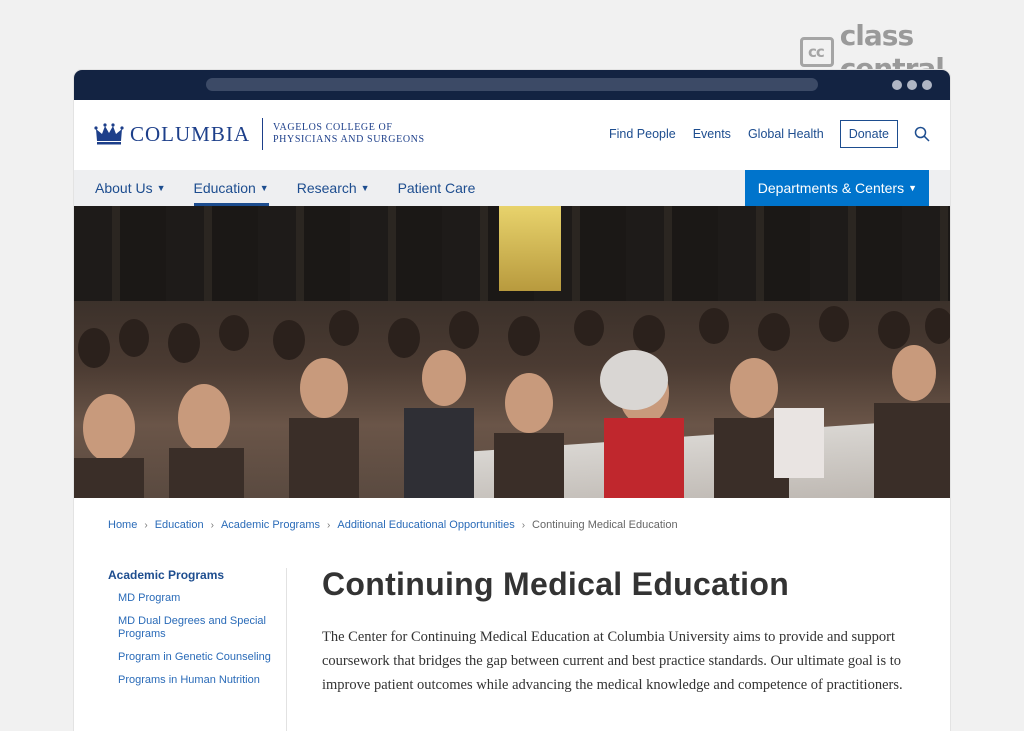 The image size is (1024, 731). What do you see at coordinates (179, 525) in the screenshot?
I see `breadcrumb-education: Education` at bounding box center [179, 525].